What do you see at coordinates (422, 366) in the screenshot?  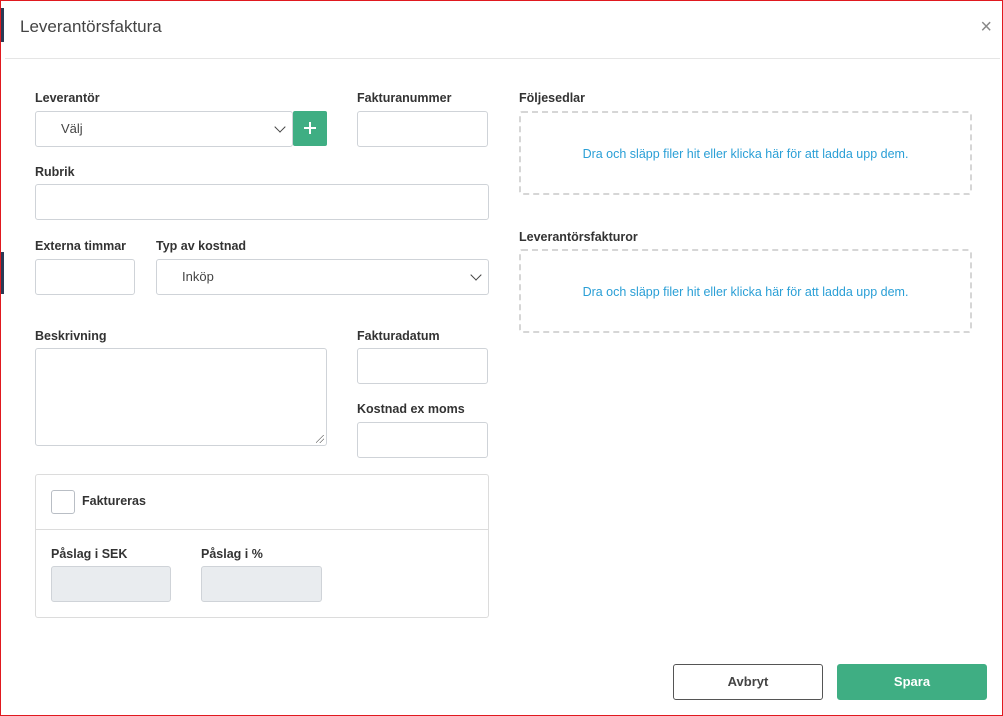 I see `invoice-date-input` at bounding box center [422, 366].